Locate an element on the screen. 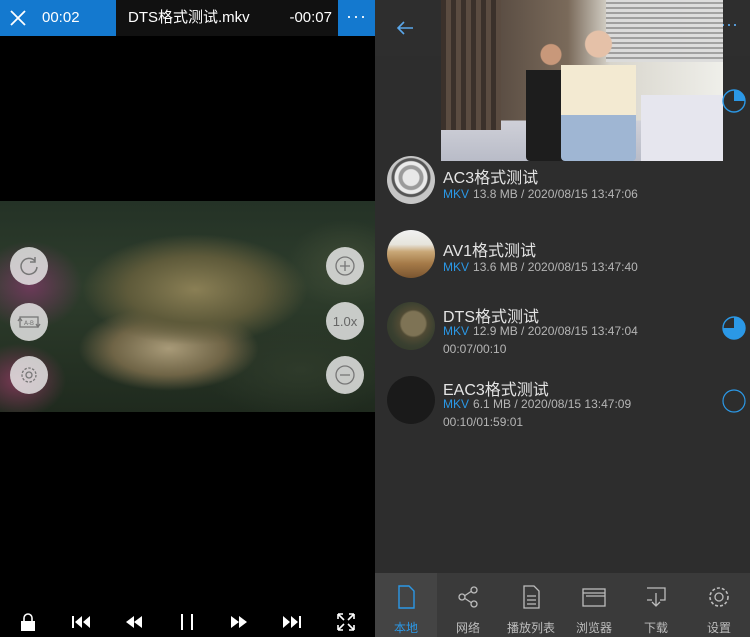 The image size is (750, 637). previous-button is located at coordinates (81, 622).